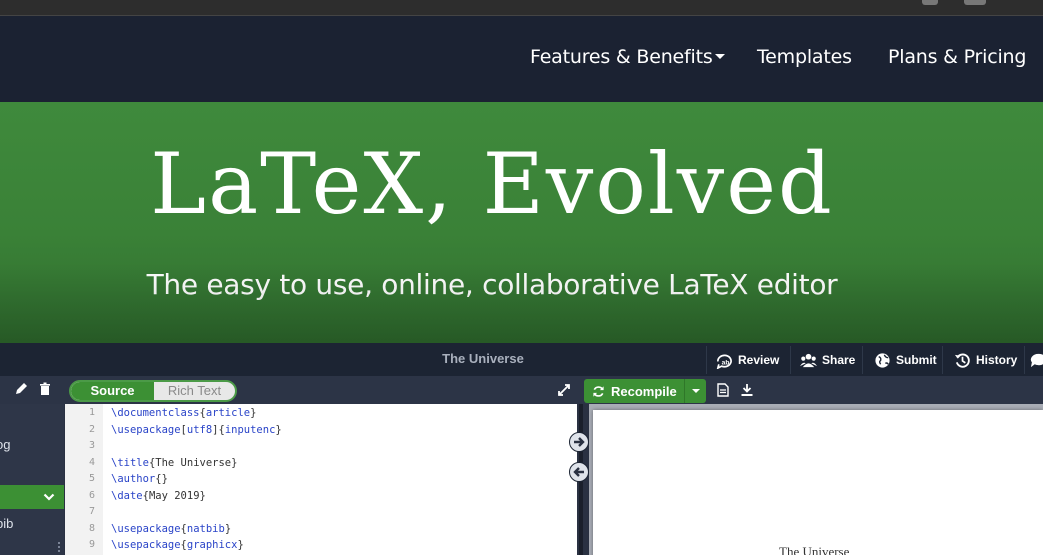 This screenshot has width=1043, height=555. I want to click on code-text: \date{May 2019}, so click(158, 496).